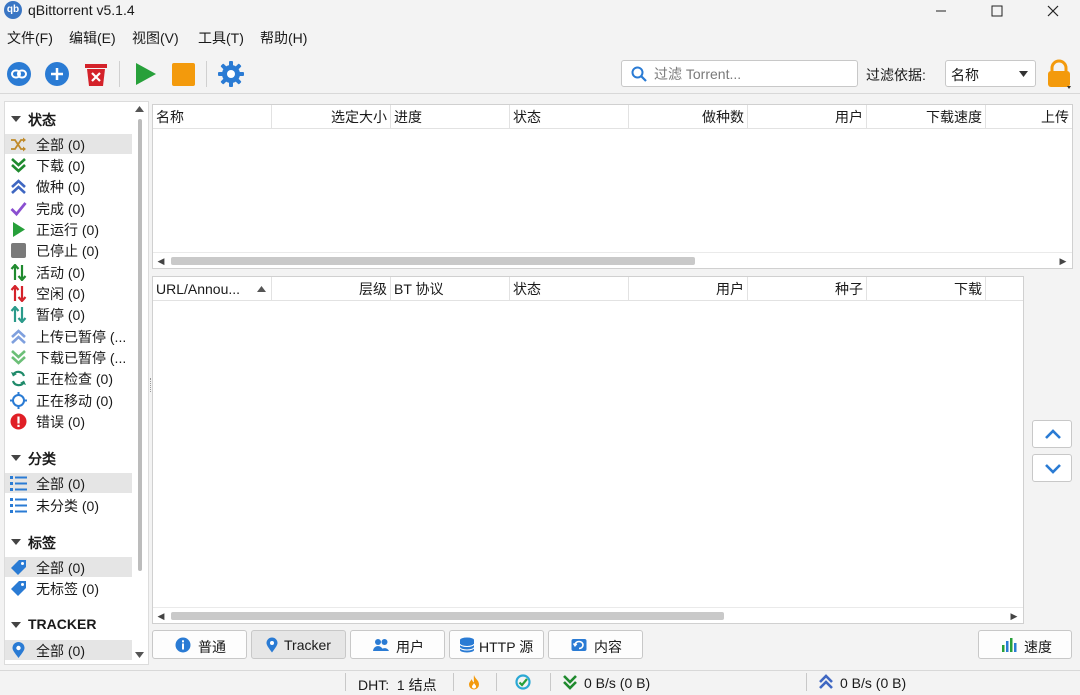  I want to click on tracker-section-header: TRACKER, so click(70, 625).